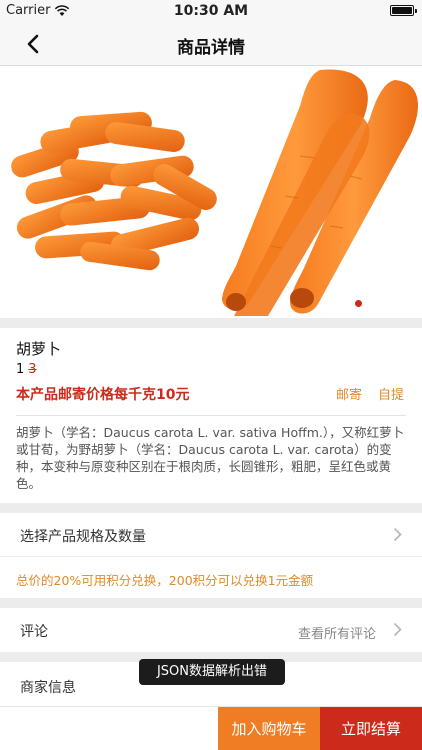 The image size is (422, 750). What do you see at coordinates (26, 369) in the screenshot?
I see `price-row: 13` at bounding box center [26, 369].